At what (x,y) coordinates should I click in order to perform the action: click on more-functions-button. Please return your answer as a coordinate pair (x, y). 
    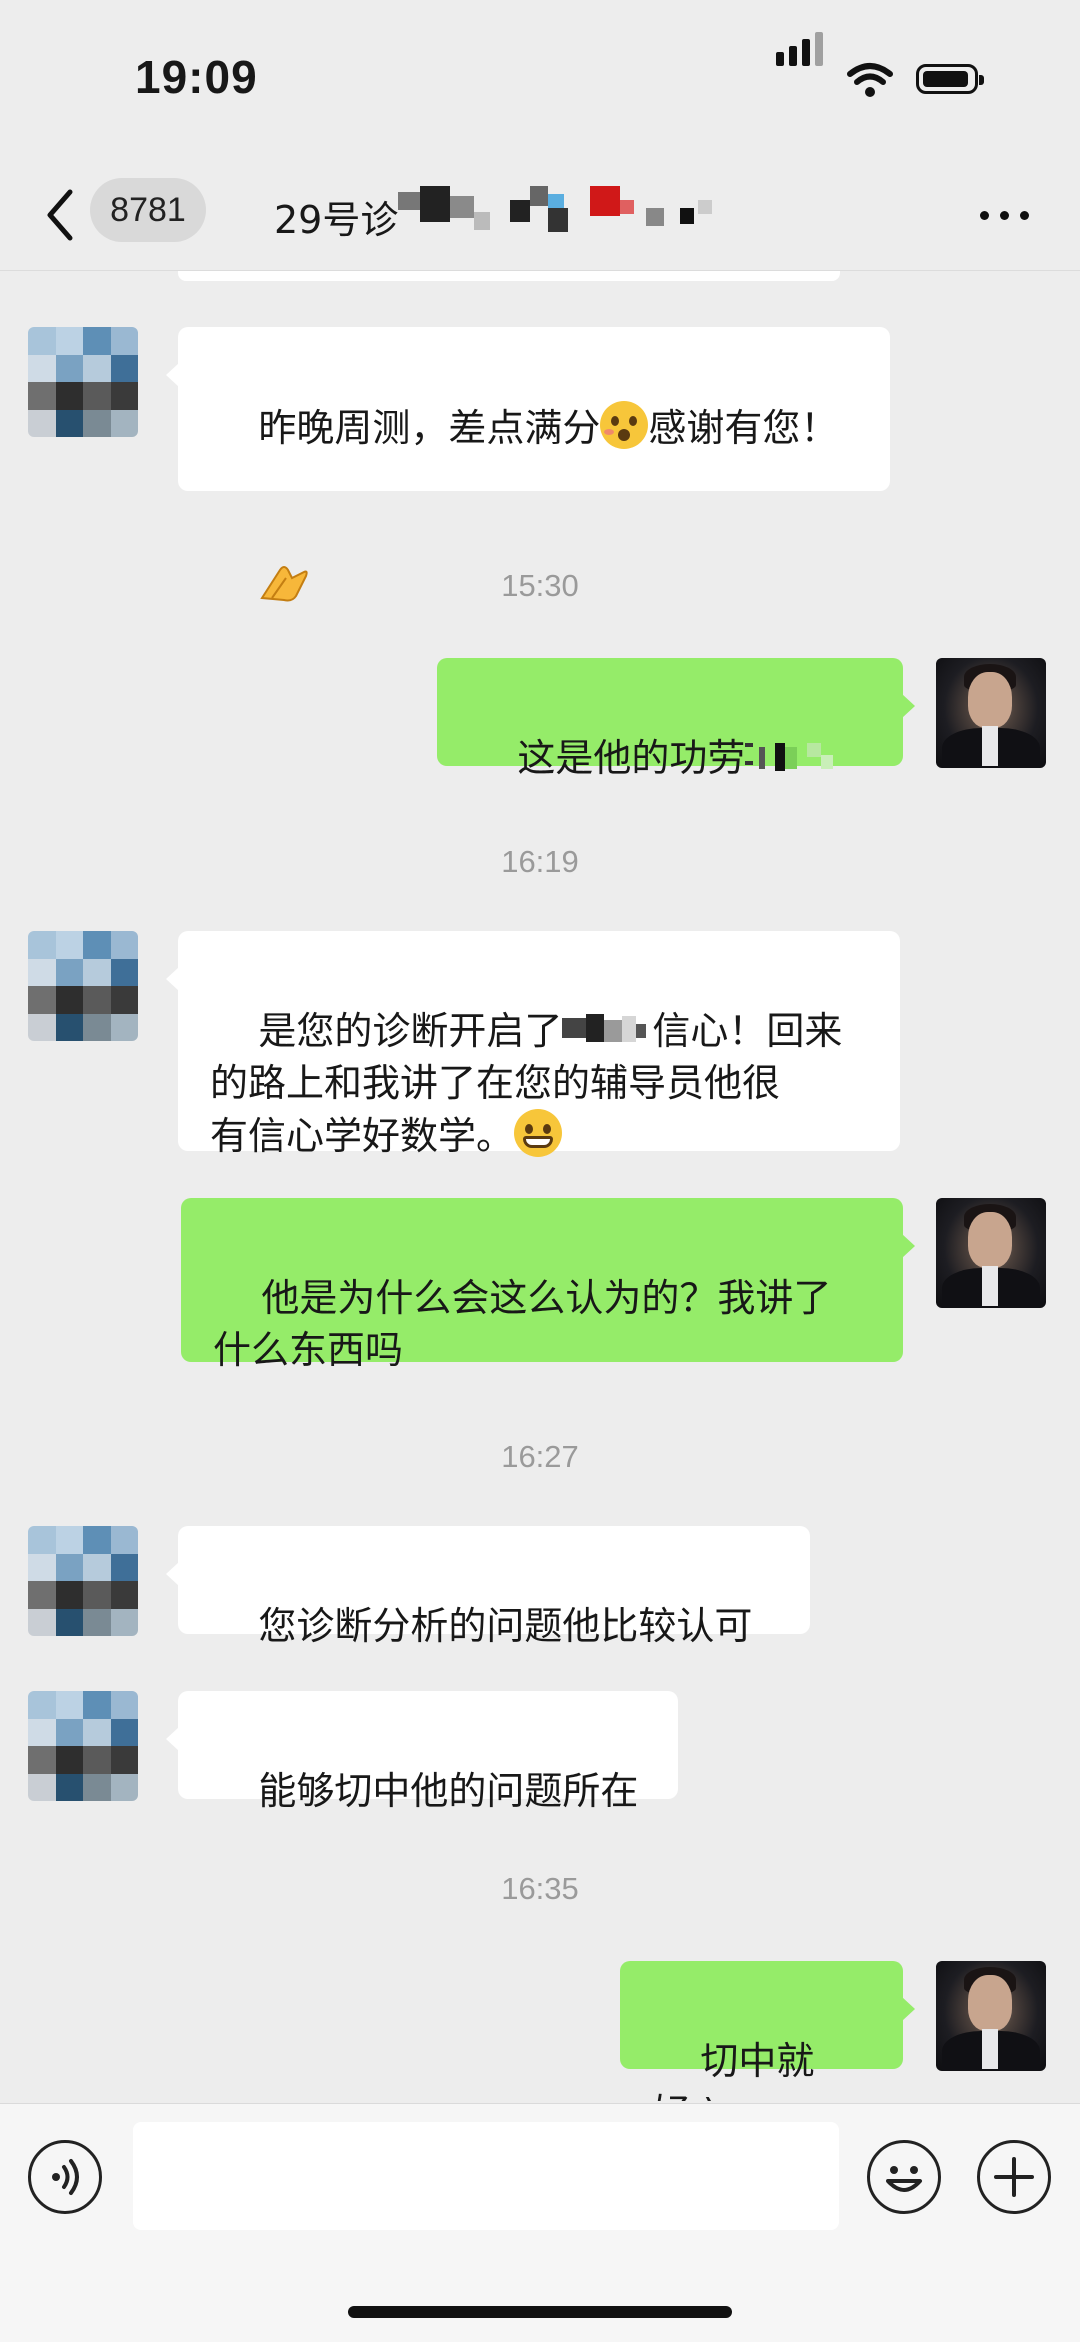
    Looking at the image, I should click on (1014, 2177).